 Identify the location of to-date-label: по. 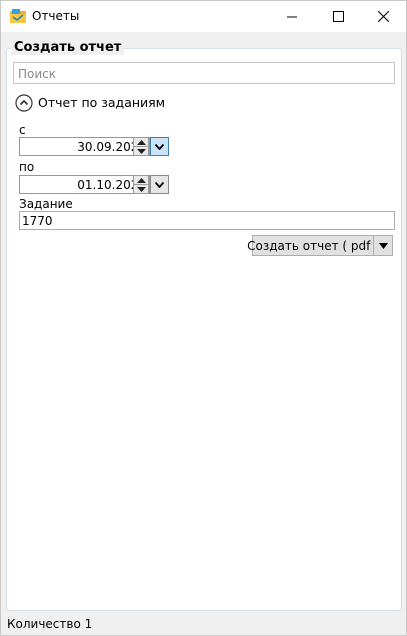
(27, 167).